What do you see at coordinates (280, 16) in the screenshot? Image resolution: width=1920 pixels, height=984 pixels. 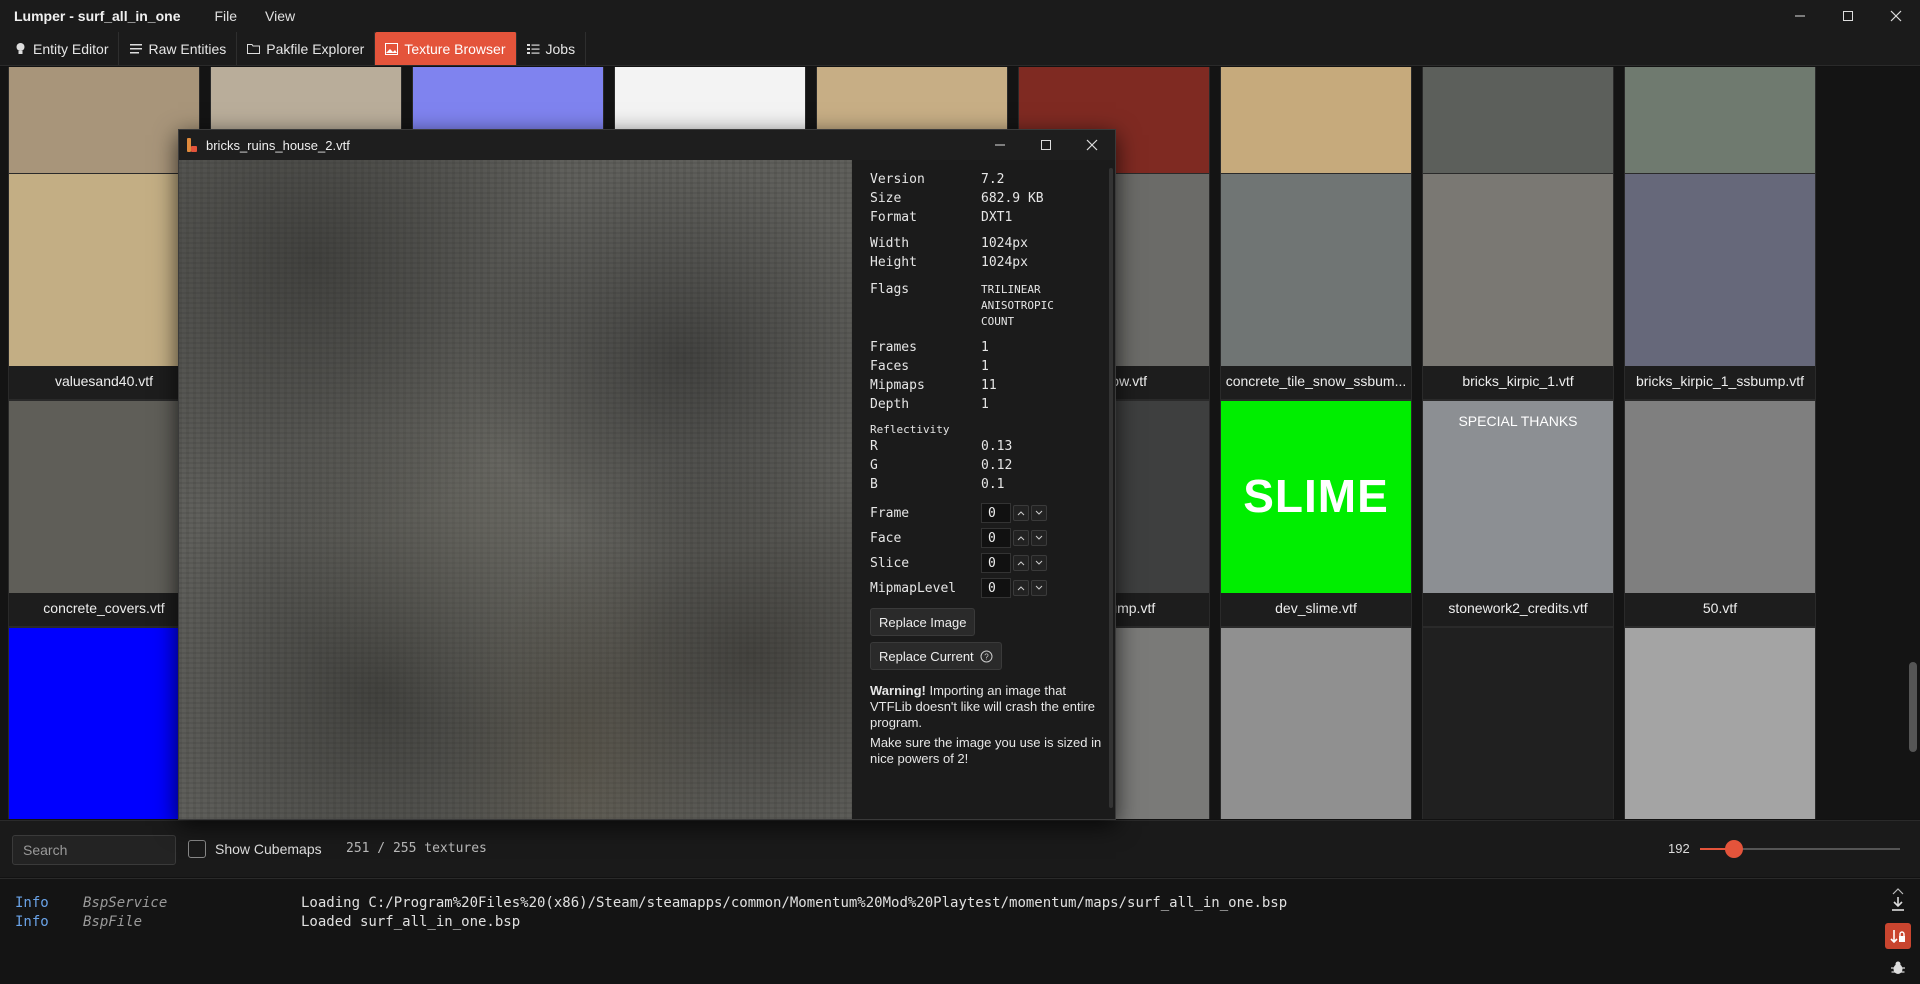 I see `menu-view: View` at bounding box center [280, 16].